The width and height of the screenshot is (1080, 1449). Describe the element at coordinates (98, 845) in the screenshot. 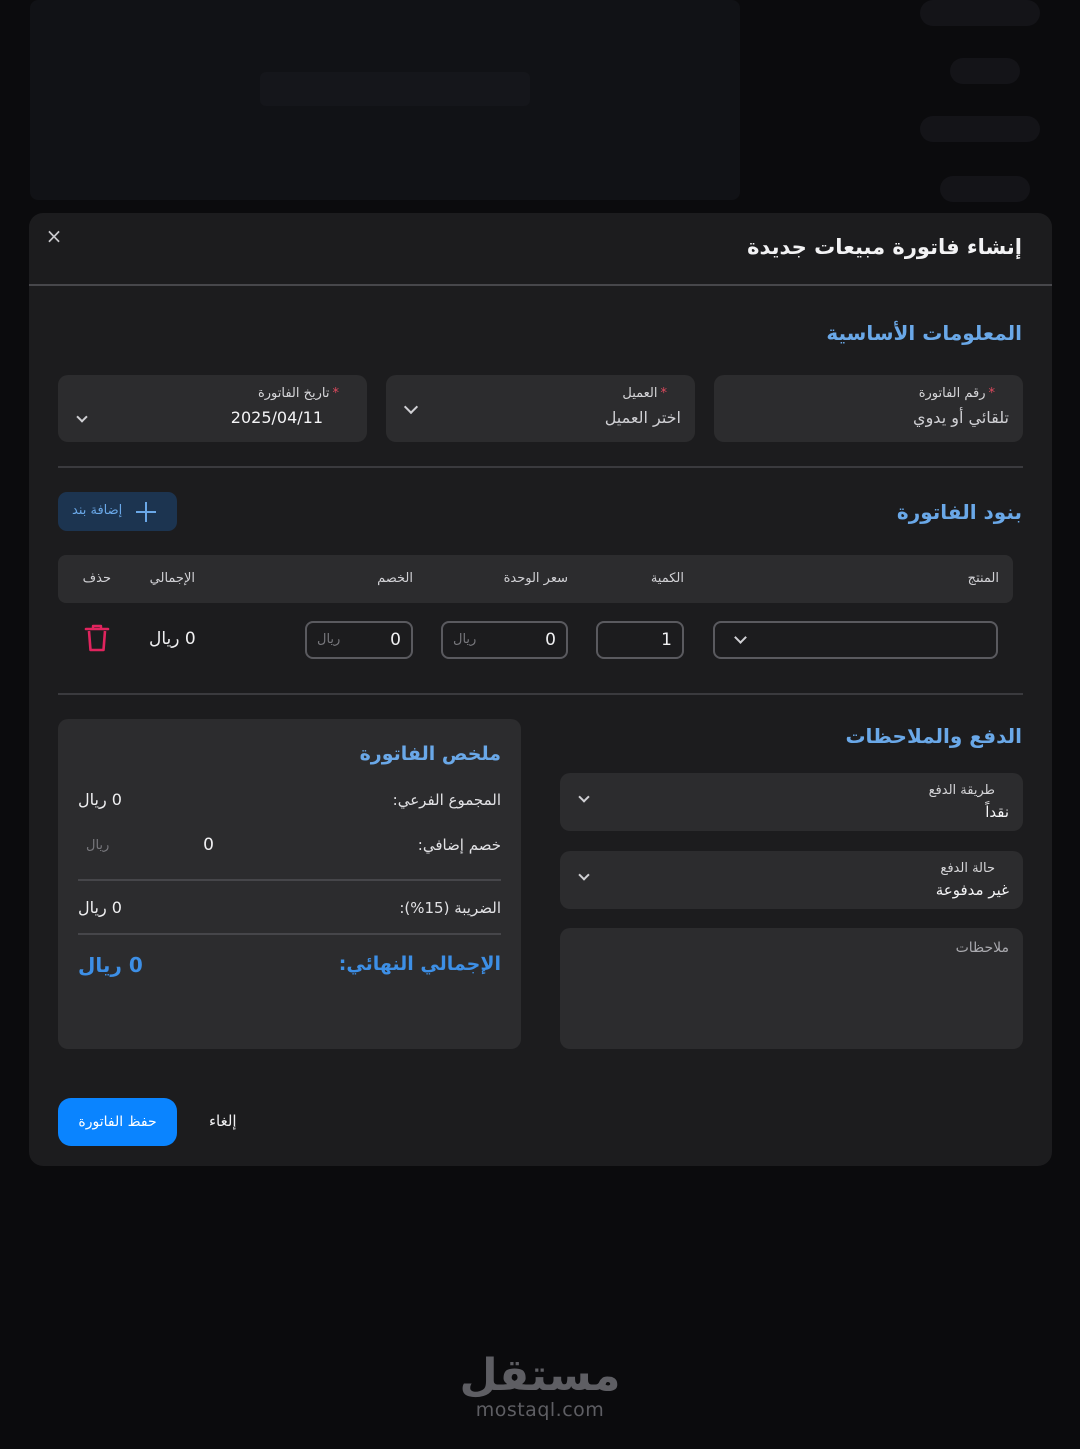

I see `extra-discount-currency: ريال` at that location.